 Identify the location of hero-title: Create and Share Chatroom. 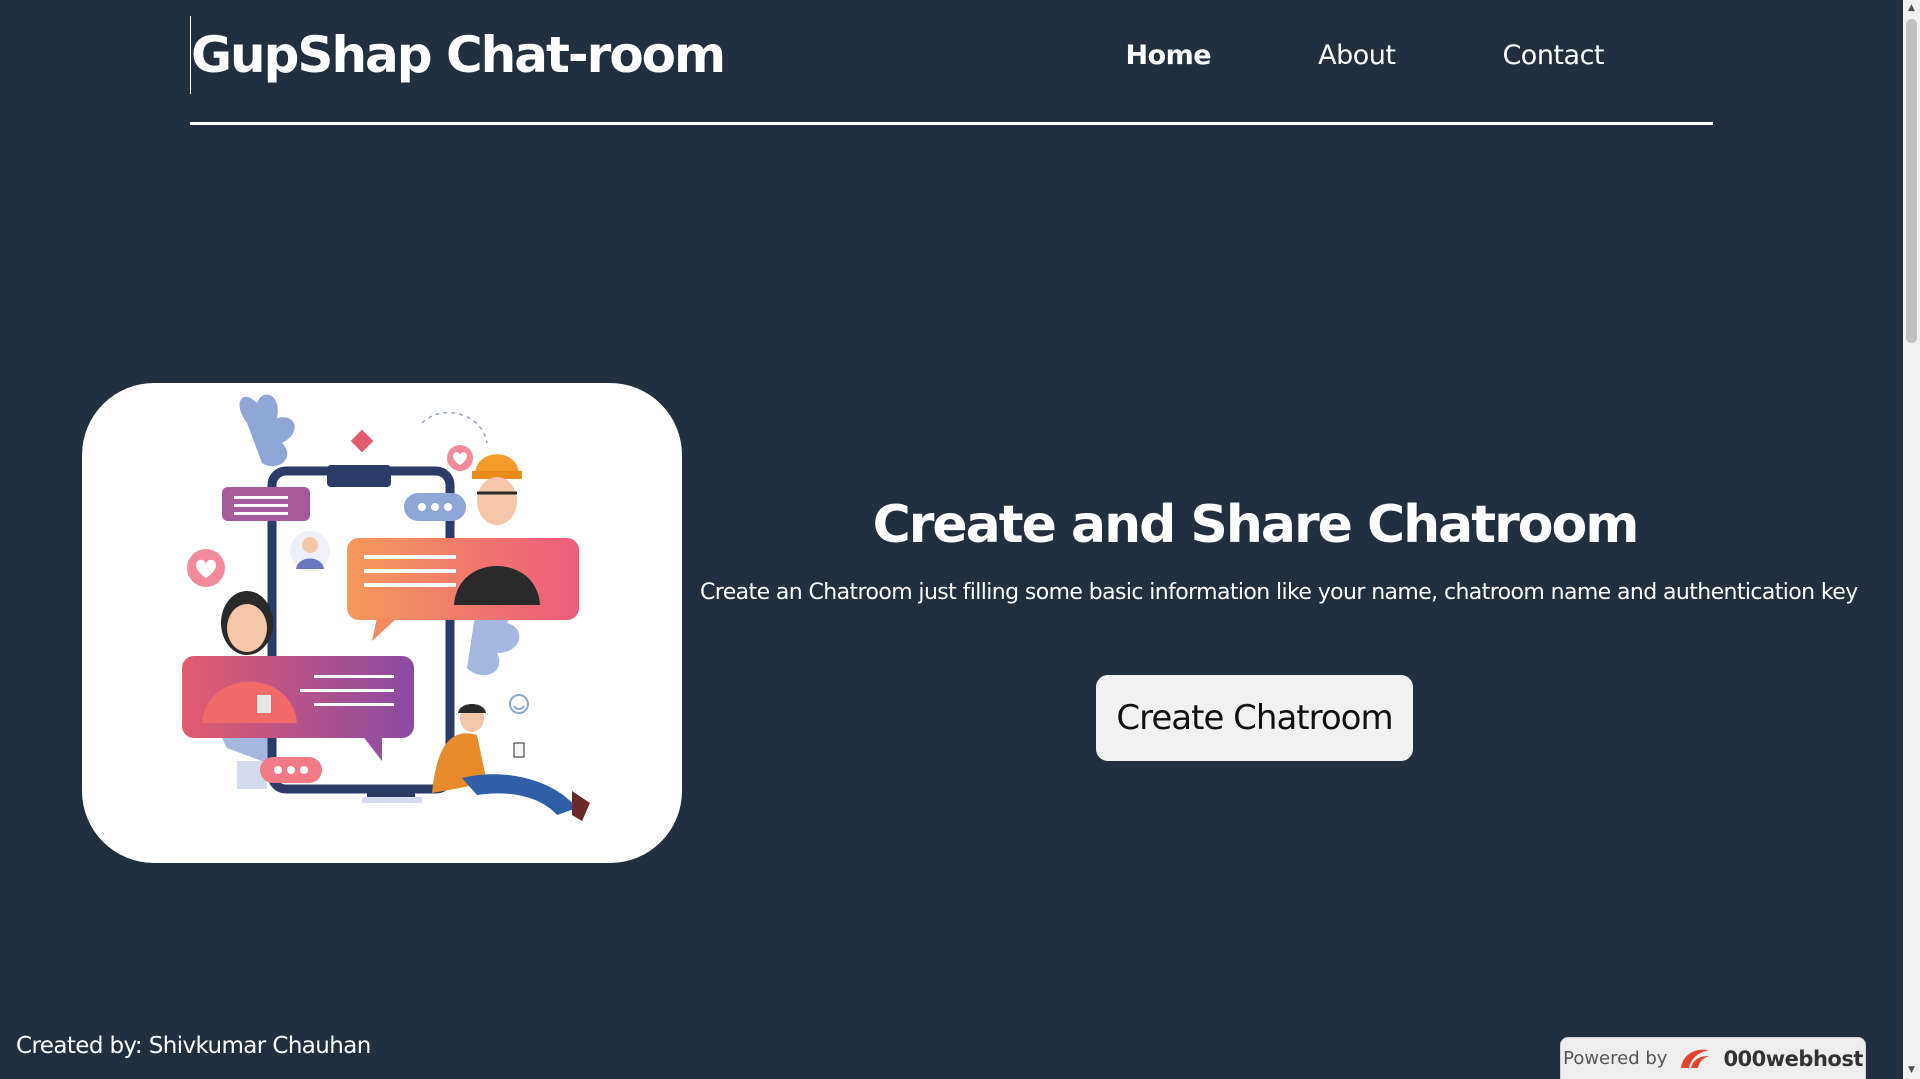
(1256, 525).